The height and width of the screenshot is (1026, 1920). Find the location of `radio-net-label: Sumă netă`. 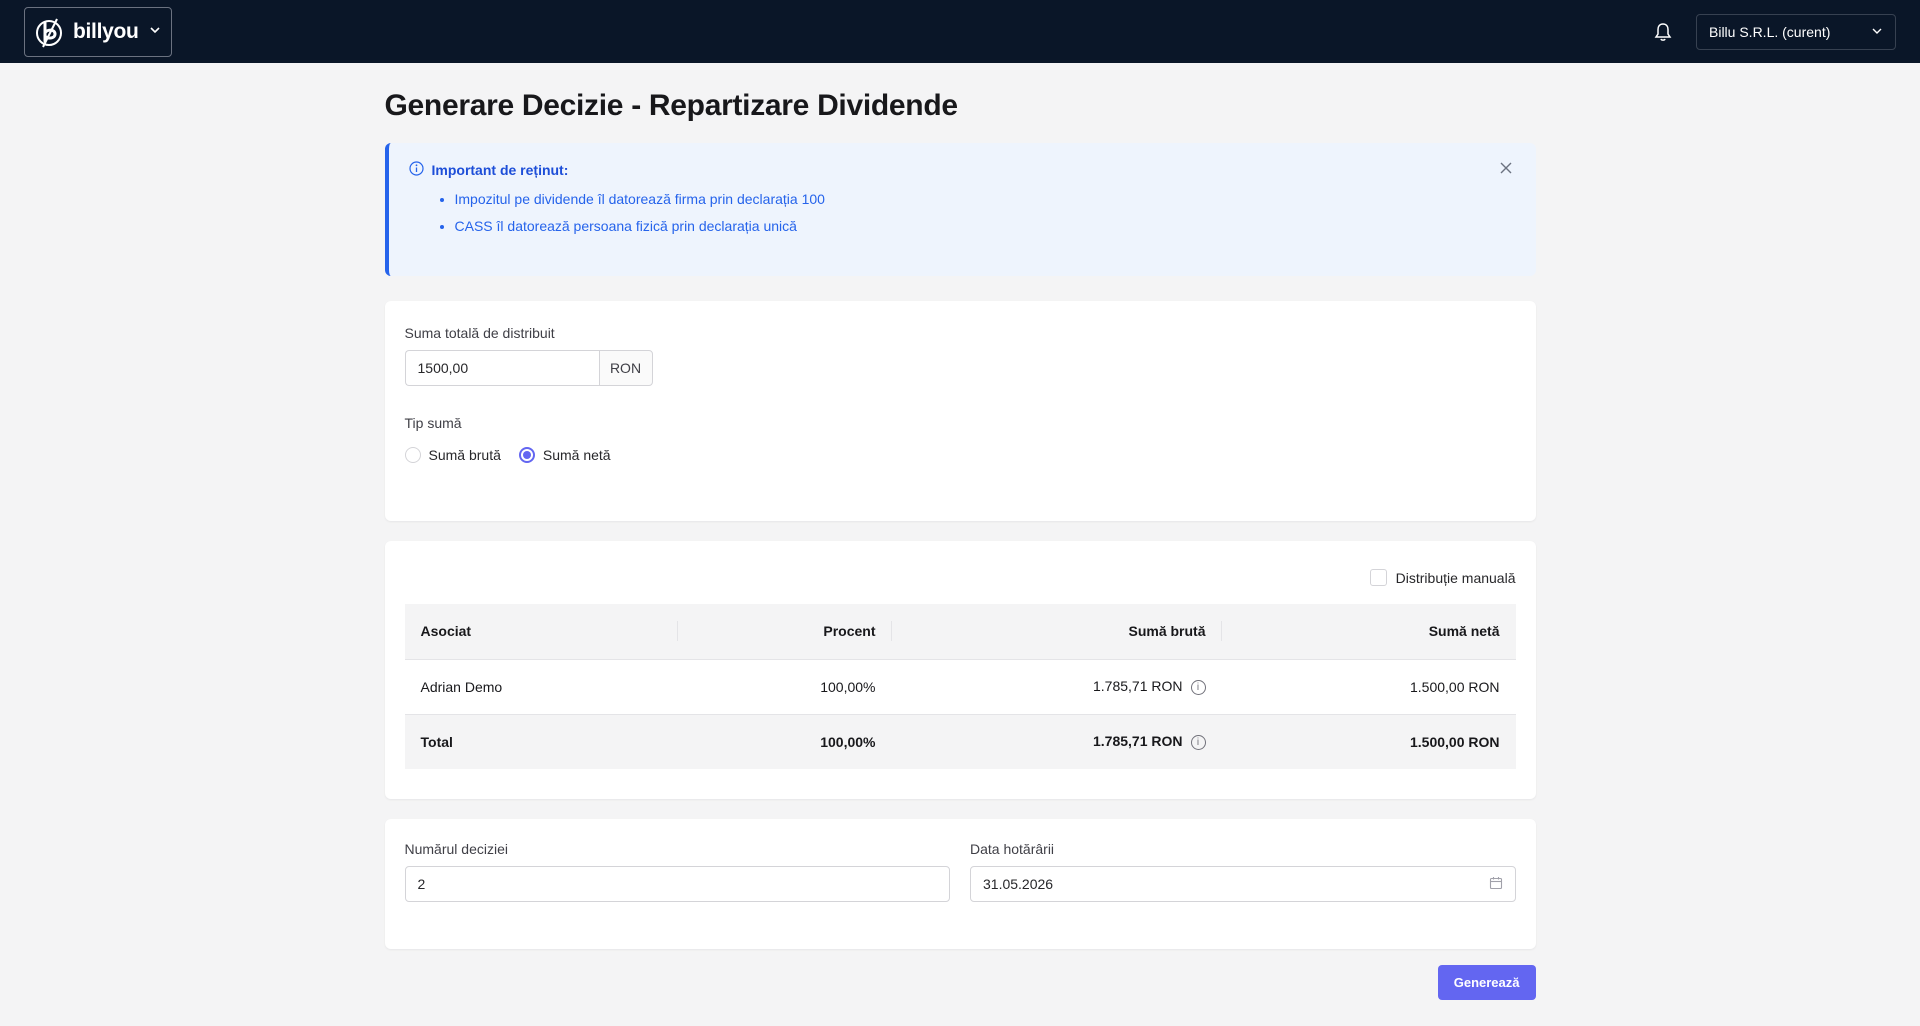

radio-net-label: Sumă netă is located at coordinates (576, 455).